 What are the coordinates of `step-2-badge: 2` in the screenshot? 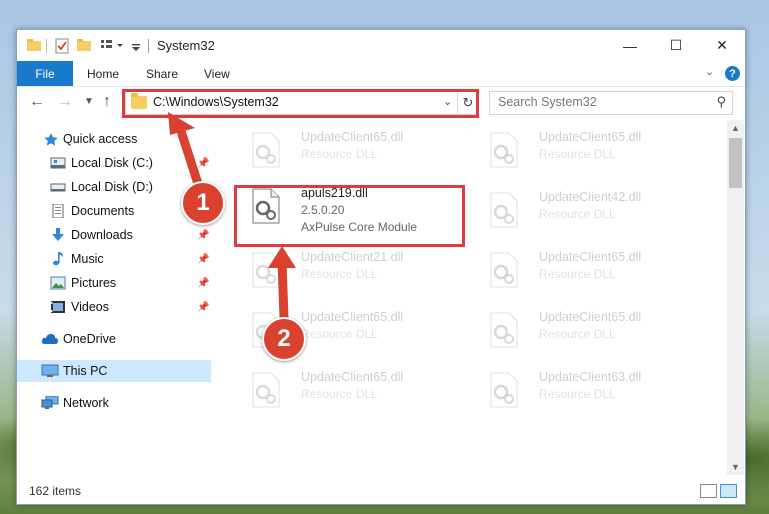 It's located at (284, 339).